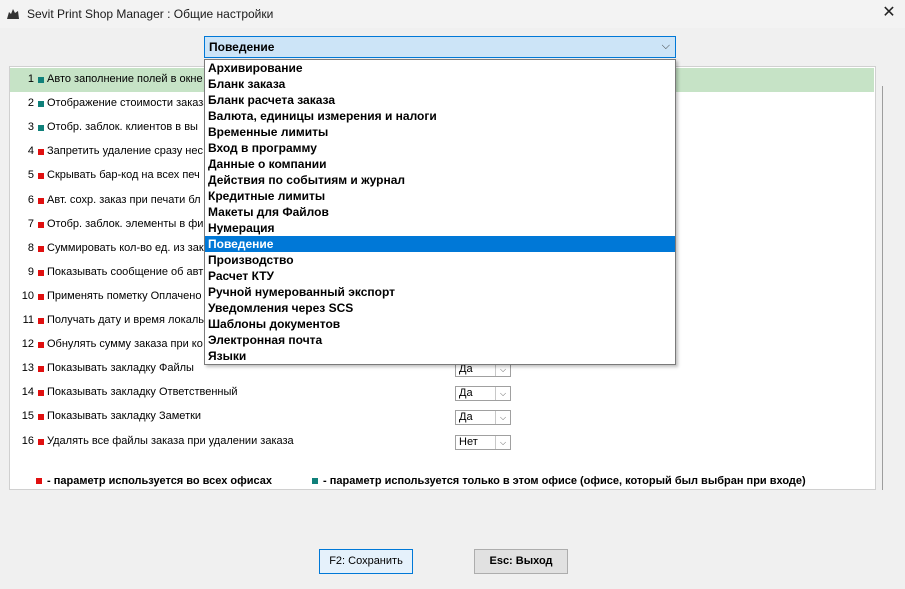 The image size is (905, 589). Describe the element at coordinates (440, 228) in the screenshot. I see `dropdown-option: Нумерация` at that location.